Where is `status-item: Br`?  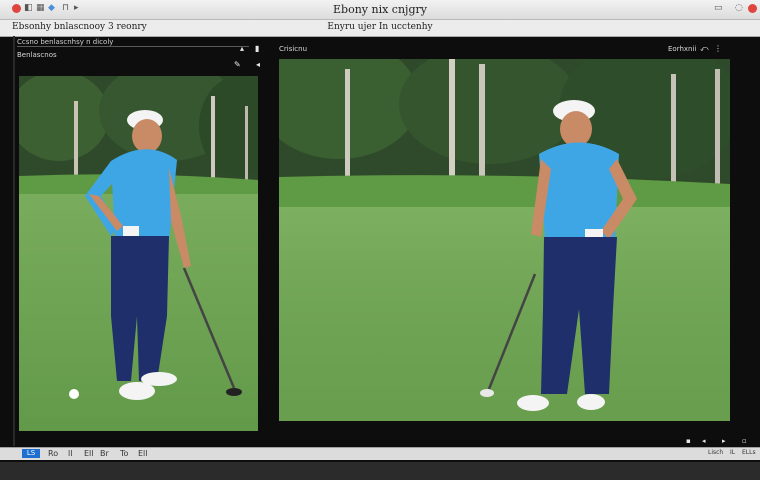 status-item: Br is located at coordinates (104, 453).